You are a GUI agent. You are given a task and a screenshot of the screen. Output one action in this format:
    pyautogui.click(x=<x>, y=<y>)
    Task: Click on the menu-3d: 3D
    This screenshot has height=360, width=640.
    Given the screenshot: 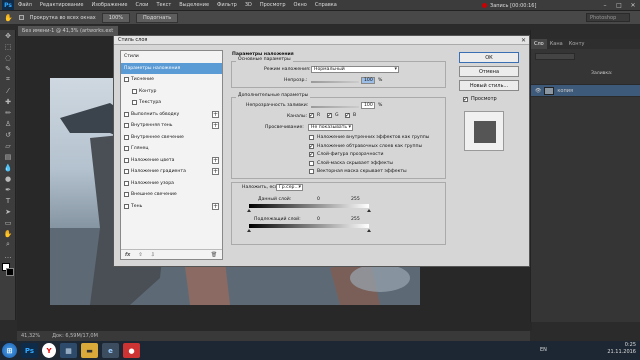 What is the action you would take?
    pyautogui.click(x=248, y=5)
    